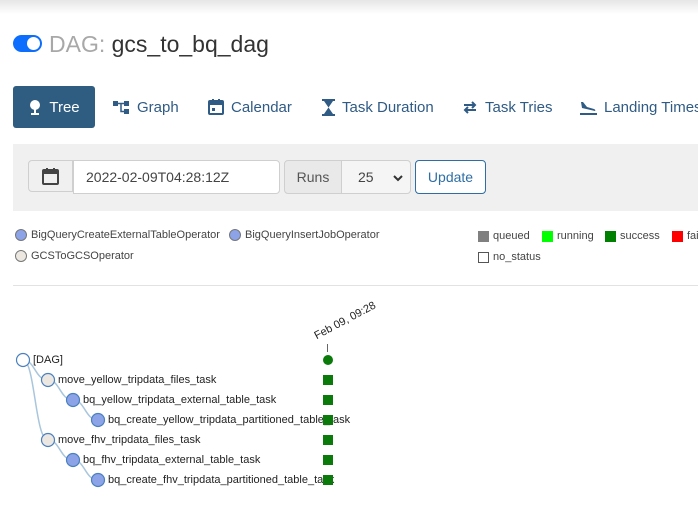  I want to click on graph-icon, so click(121, 107).